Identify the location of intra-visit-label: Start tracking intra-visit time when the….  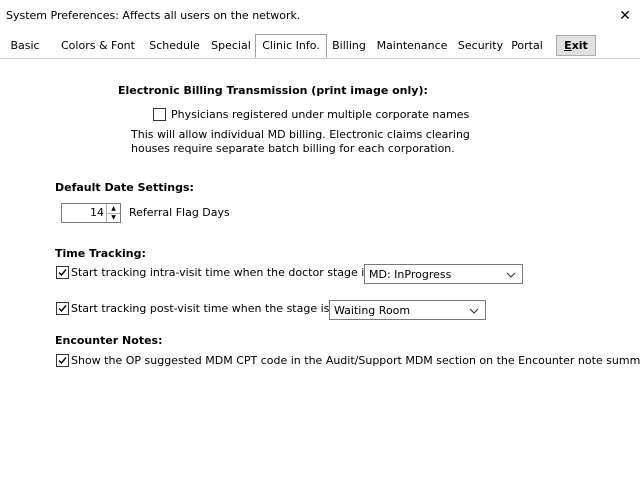
(221, 272).